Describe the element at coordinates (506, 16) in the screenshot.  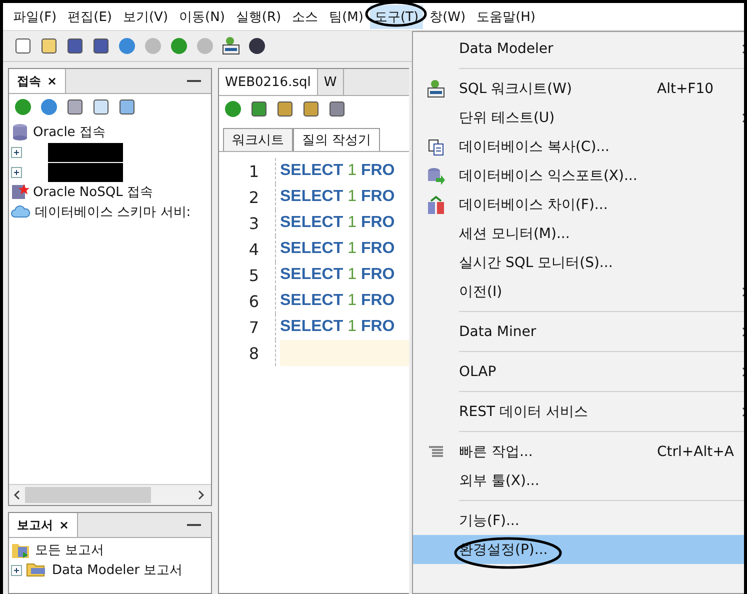
I see `menu-title: 도움말(H)` at that location.